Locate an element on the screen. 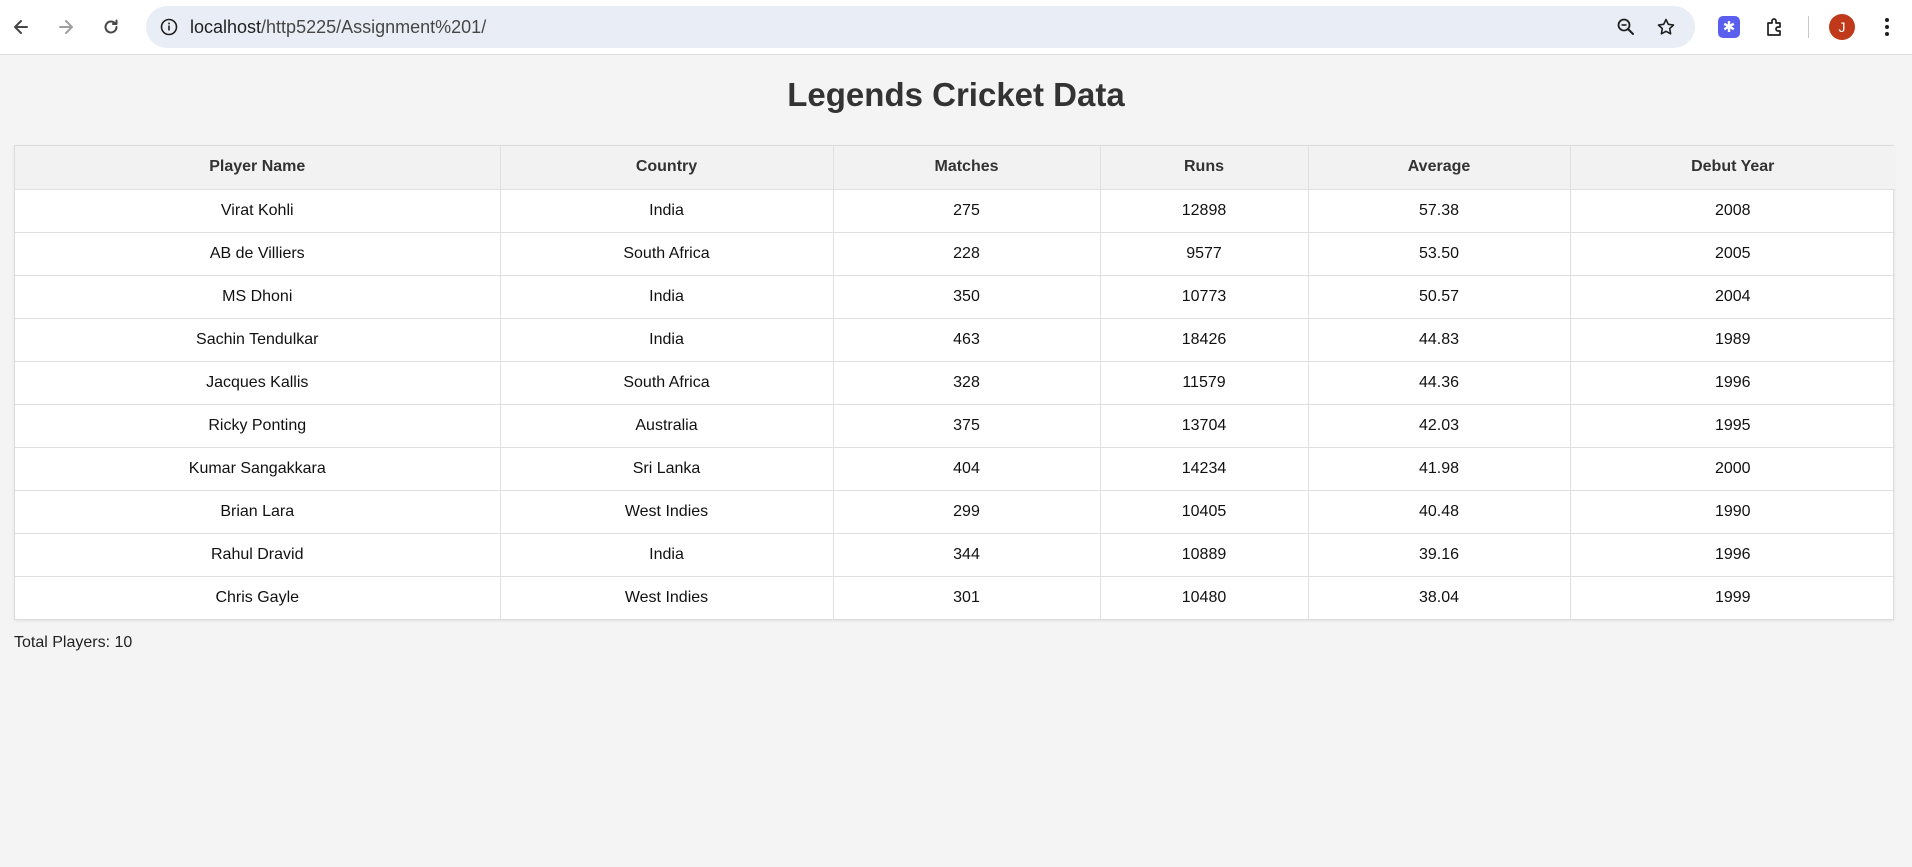  cell-player-name: Chris Gayle is located at coordinates (258, 597).